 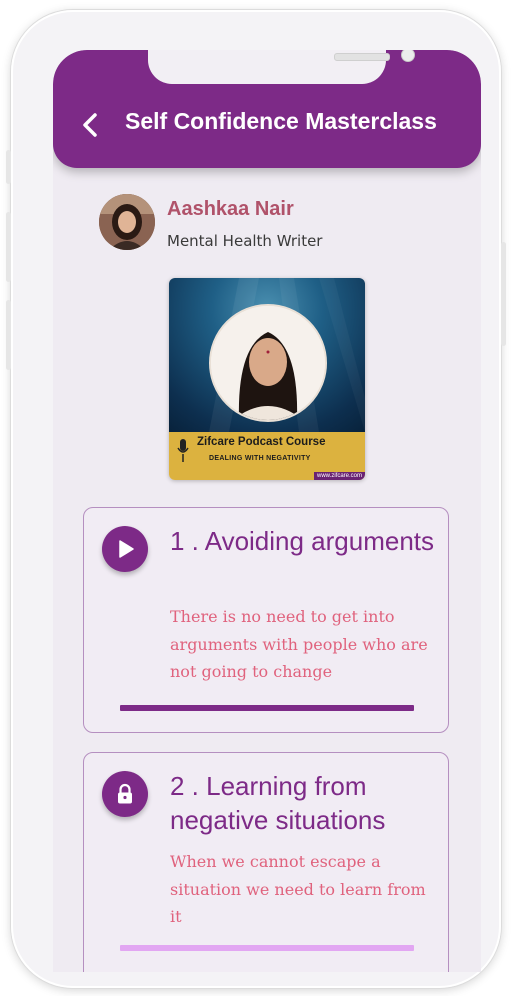 I want to click on power-button, so click(x=503, y=294).